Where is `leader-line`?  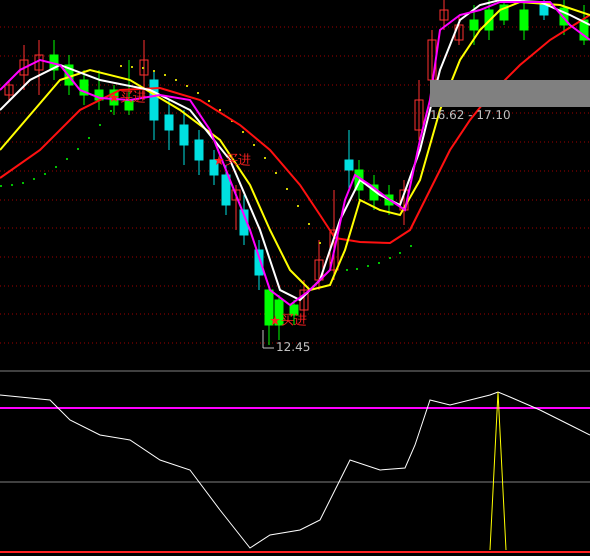
leader-line is located at coordinates (268, 339).